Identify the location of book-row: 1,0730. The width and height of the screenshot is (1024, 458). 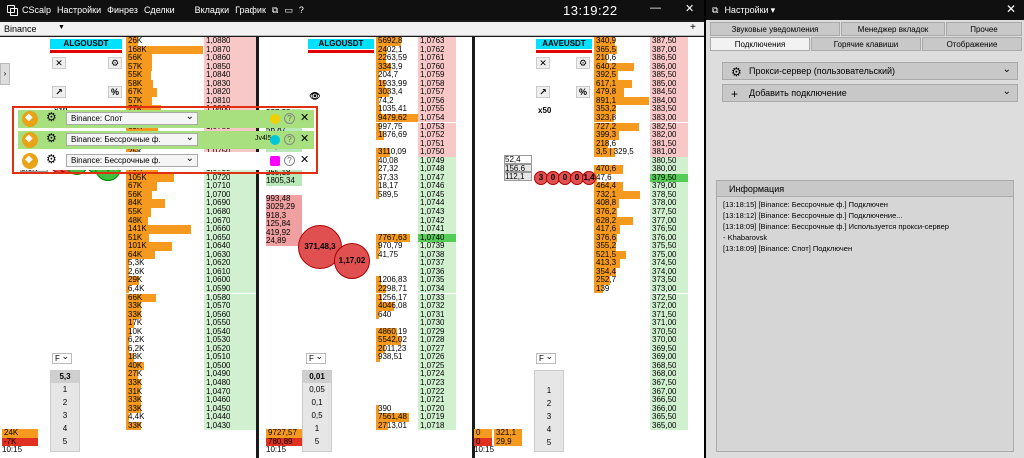
(416, 323).